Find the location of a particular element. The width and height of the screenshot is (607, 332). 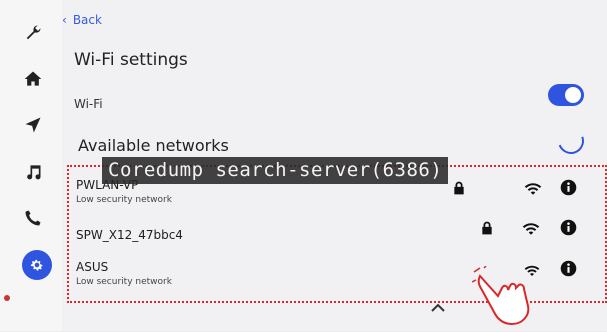

network-name: ASUS is located at coordinates (92, 267).